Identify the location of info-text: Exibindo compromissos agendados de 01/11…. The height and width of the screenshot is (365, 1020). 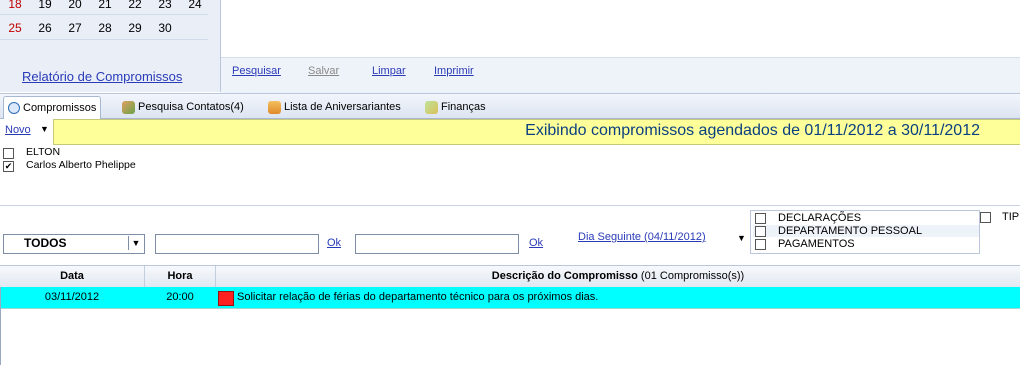
(752, 130).